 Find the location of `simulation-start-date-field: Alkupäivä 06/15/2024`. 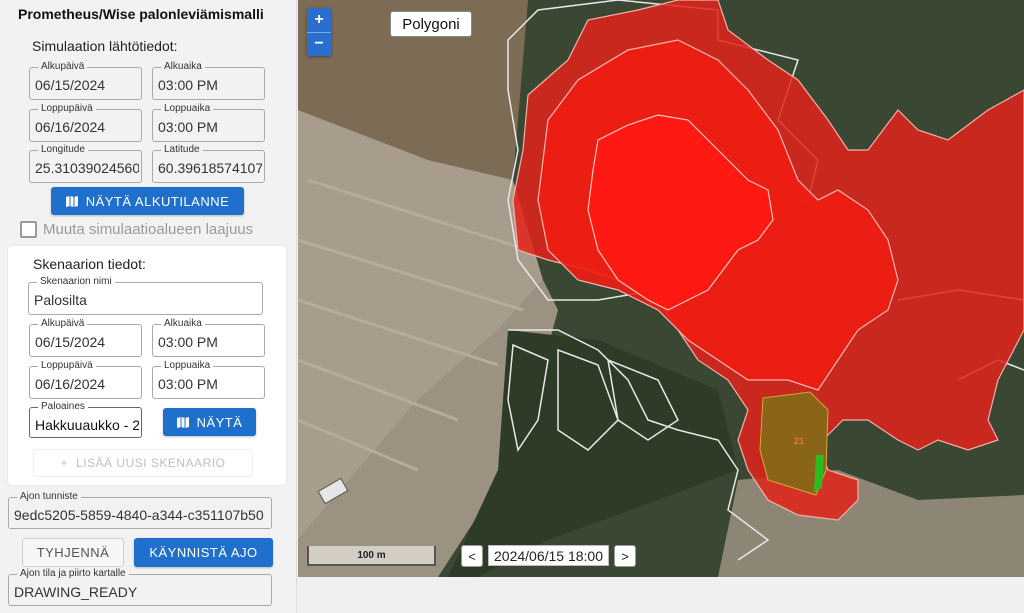

simulation-start-date-field: Alkupäivä 06/15/2024 is located at coordinates (85, 80).